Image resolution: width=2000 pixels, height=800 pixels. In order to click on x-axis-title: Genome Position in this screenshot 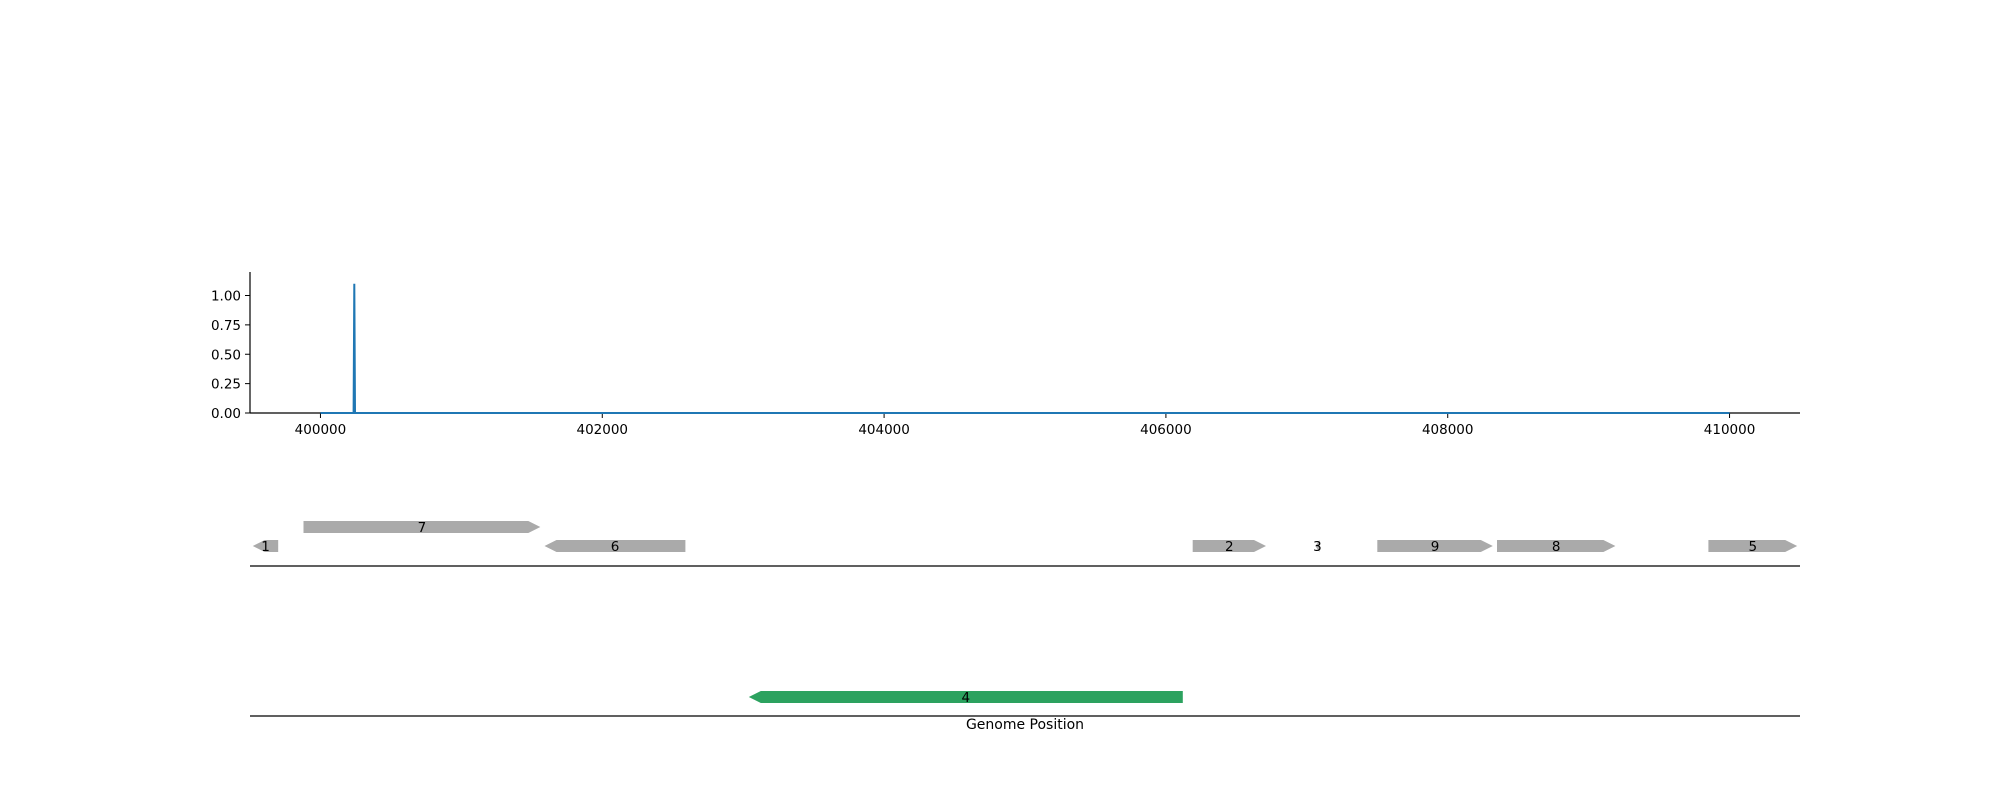, I will do `click(1025, 725)`.